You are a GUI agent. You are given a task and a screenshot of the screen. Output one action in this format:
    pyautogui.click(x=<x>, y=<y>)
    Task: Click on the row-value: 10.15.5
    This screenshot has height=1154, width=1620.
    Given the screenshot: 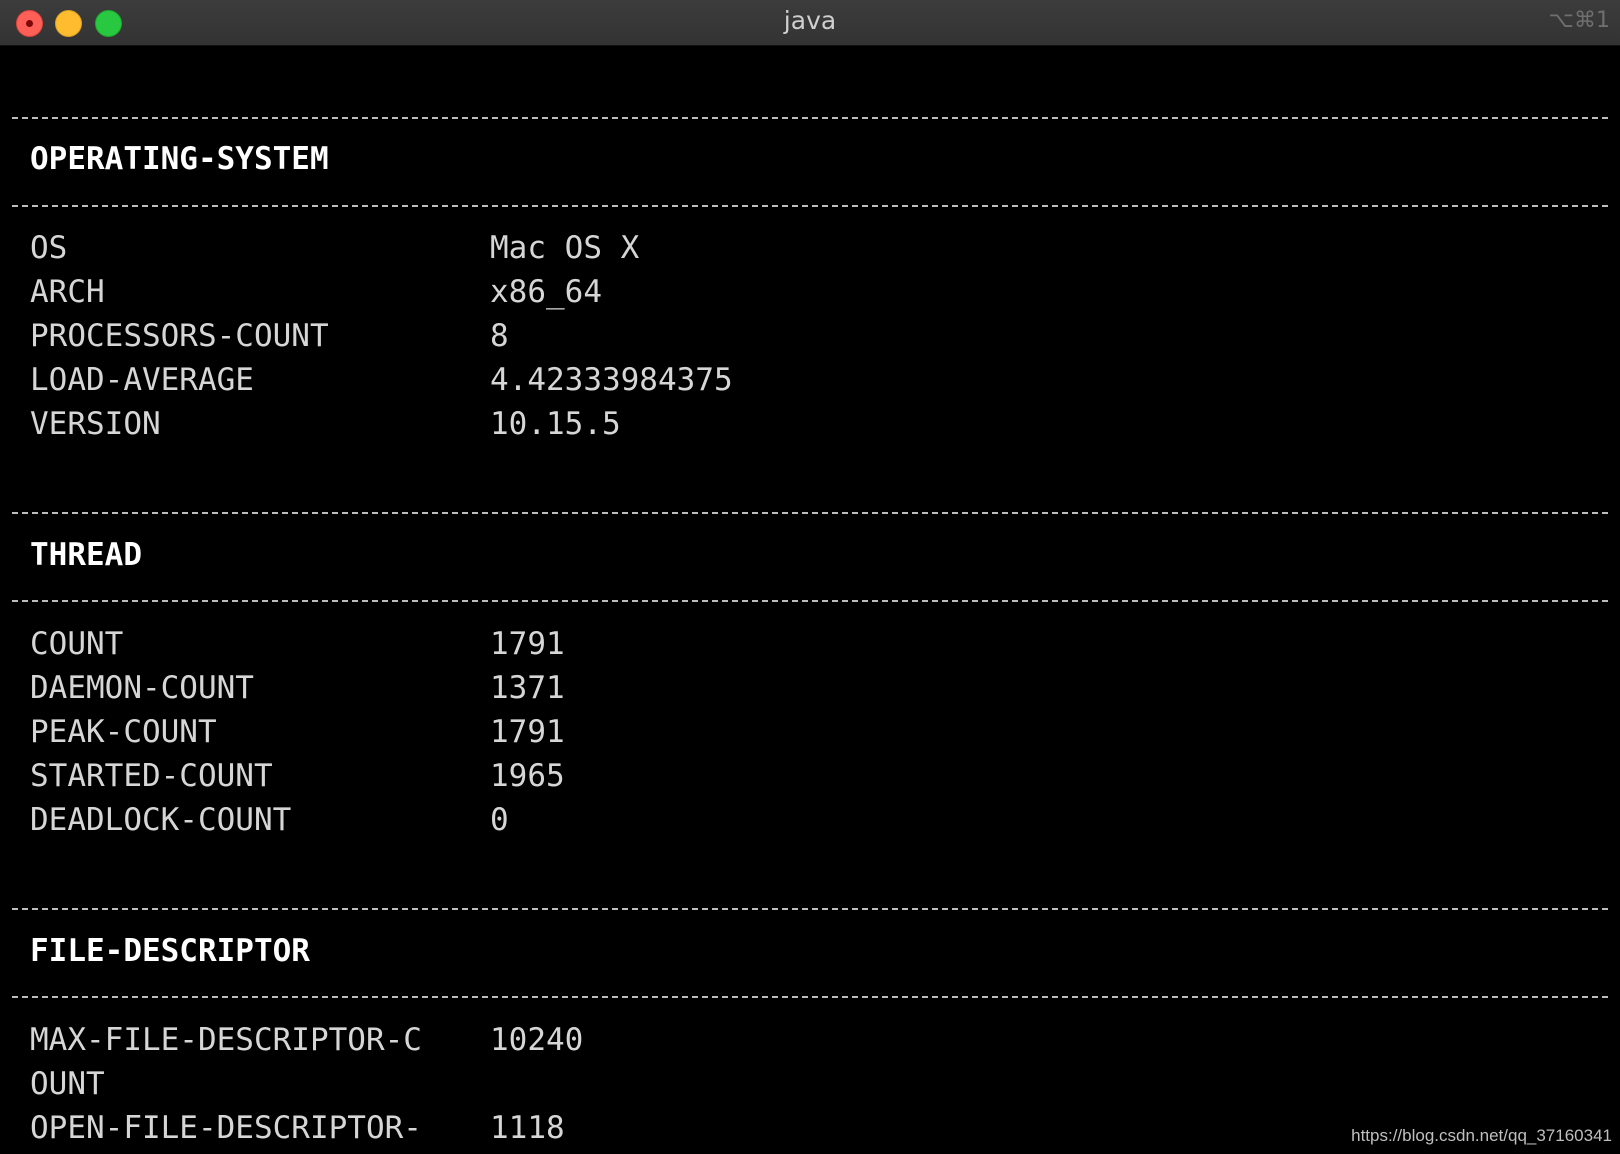 What is the action you would take?
    pyautogui.click(x=555, y=424)
    